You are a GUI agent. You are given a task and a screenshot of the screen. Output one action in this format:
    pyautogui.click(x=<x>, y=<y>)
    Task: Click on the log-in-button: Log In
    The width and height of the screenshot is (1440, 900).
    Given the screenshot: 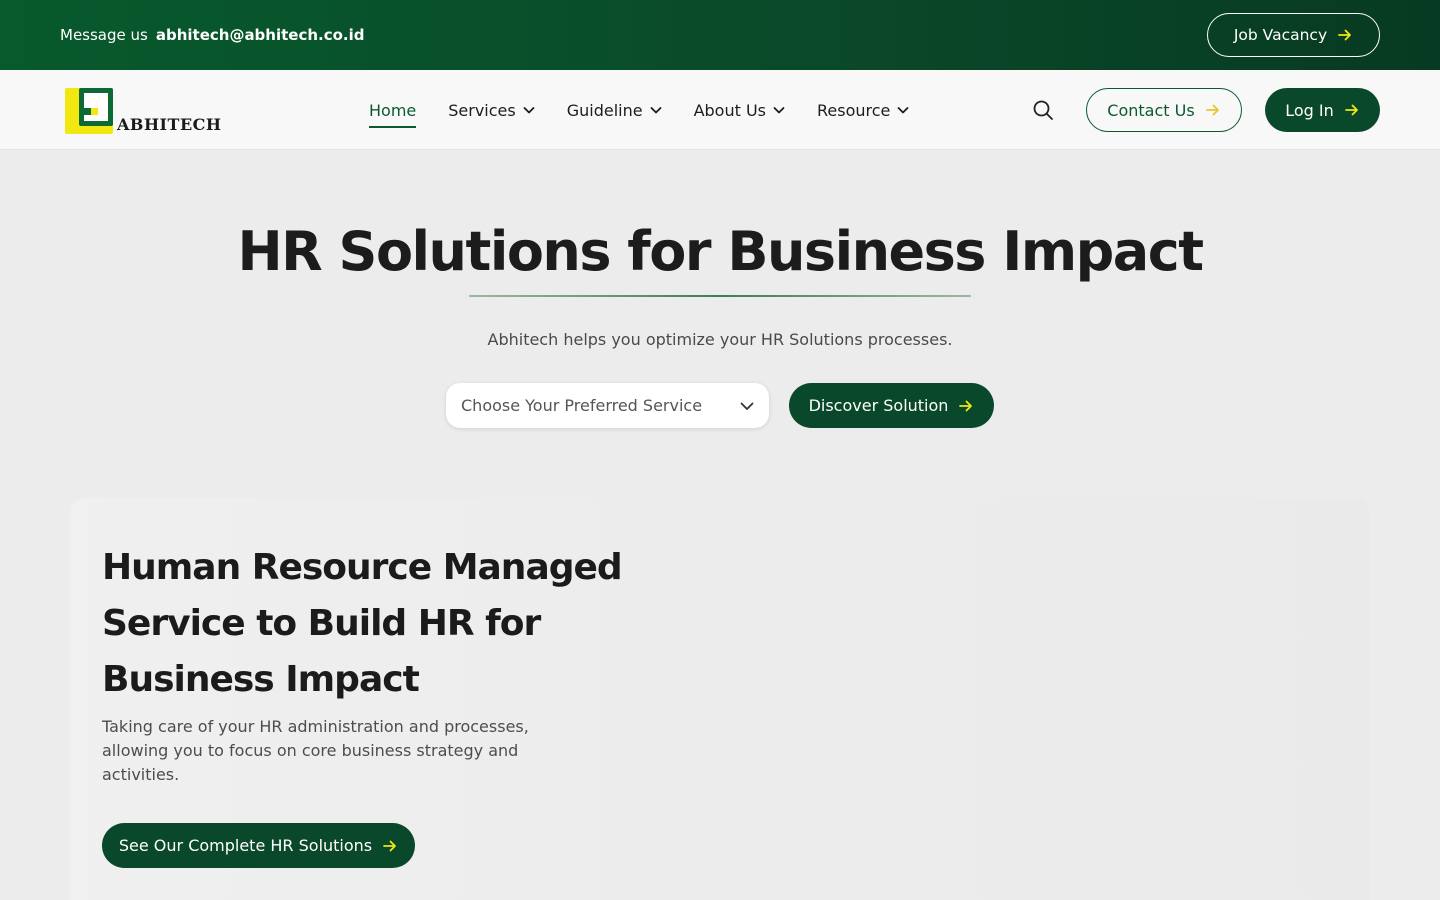 What is the action you would take?
    pyautogui.click(x=1322, y=110)
    